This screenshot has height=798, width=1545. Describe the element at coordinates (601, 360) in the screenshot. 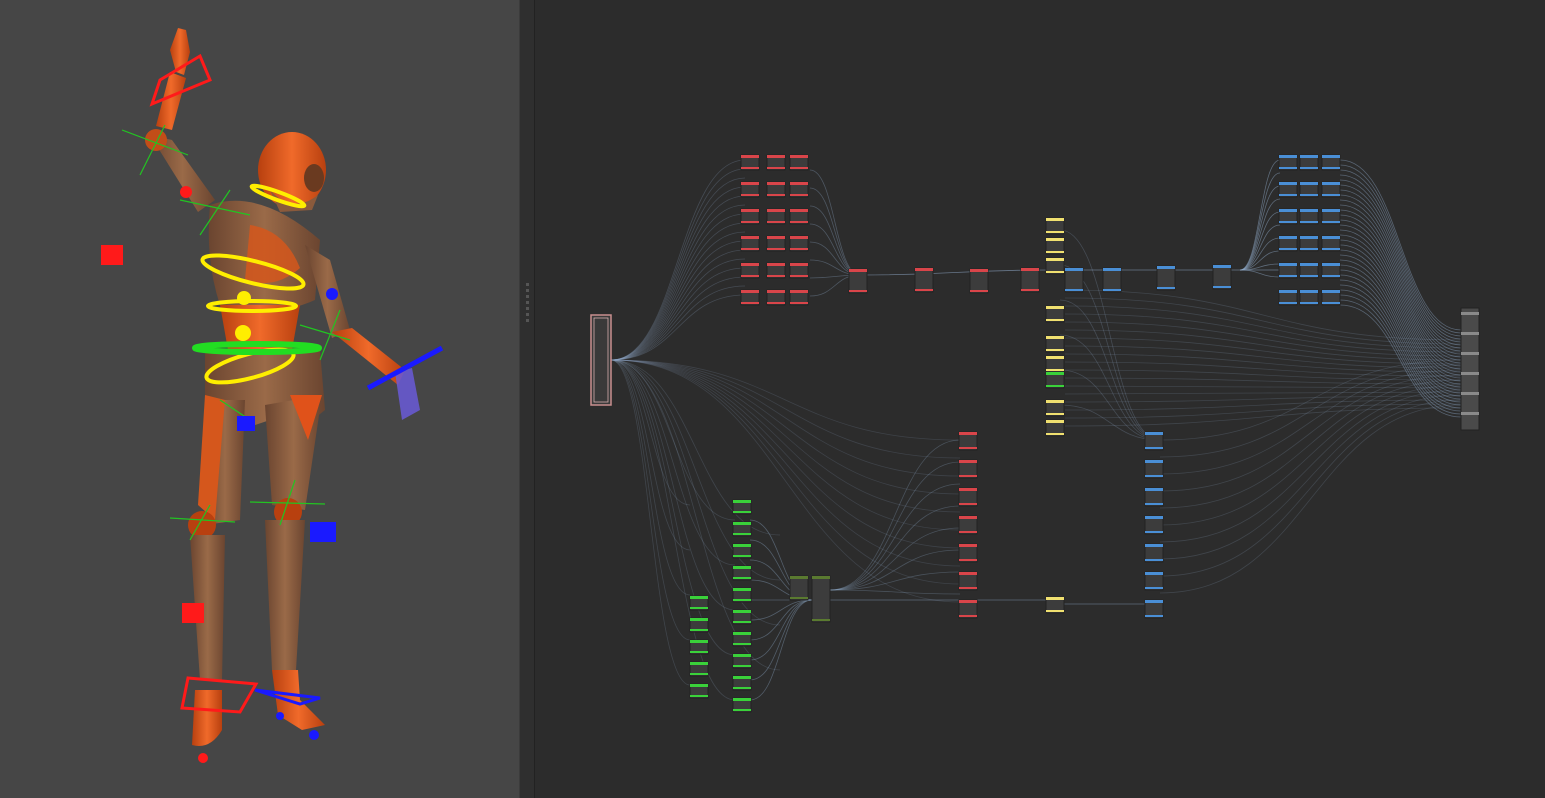

I see `root-input-node` at that location.